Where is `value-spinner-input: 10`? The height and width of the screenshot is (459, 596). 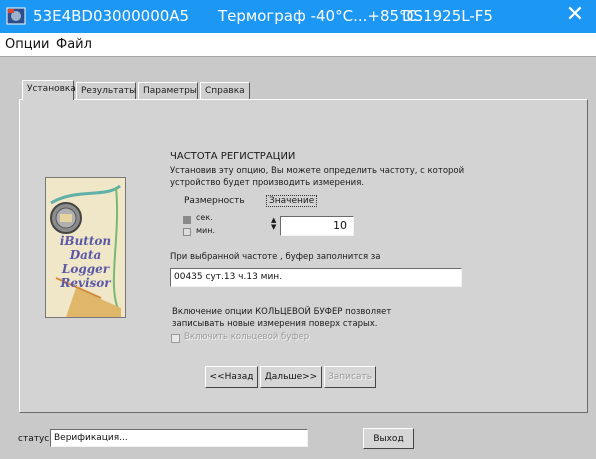
value-spinner-input: 10 is located at coordinates (317, 226).